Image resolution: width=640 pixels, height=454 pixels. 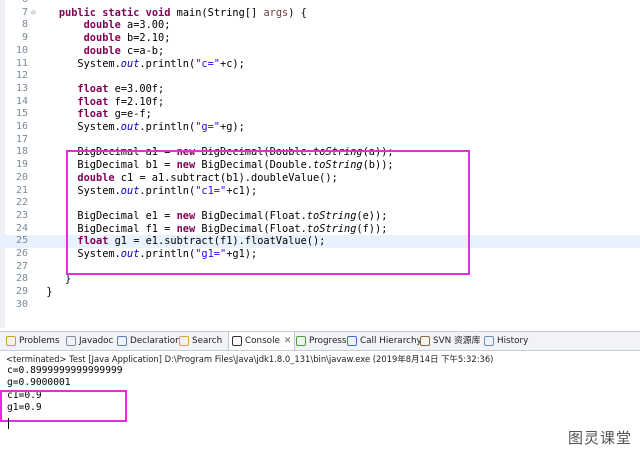 I want to click on code-line: 13 float e=3.00f;, so click(x=320, y=89).